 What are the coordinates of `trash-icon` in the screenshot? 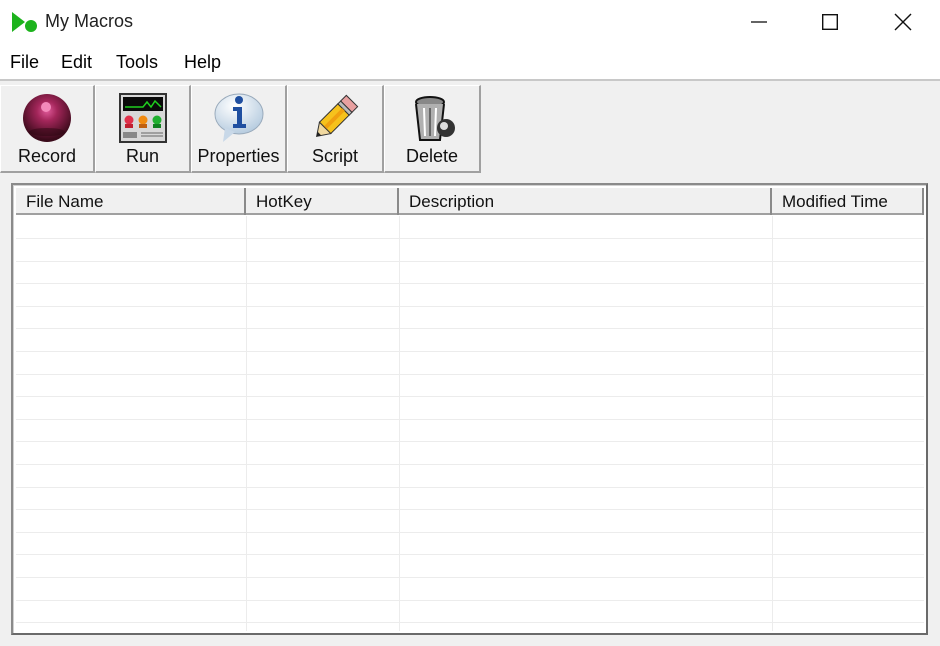 It's located at (435, 118).